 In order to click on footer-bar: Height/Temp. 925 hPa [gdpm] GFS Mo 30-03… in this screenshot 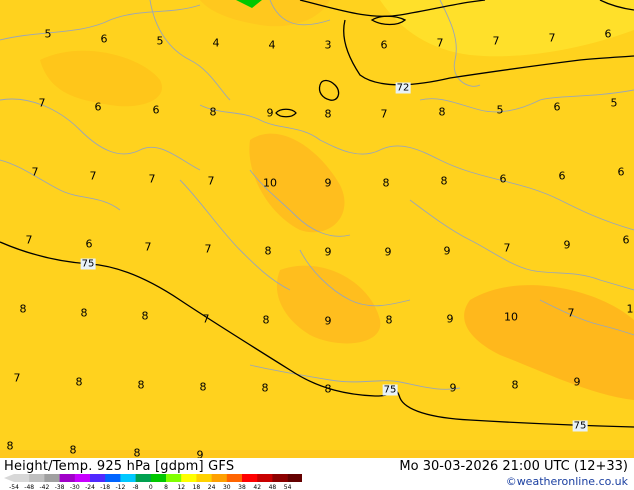, I will do `click(317, 474)`.